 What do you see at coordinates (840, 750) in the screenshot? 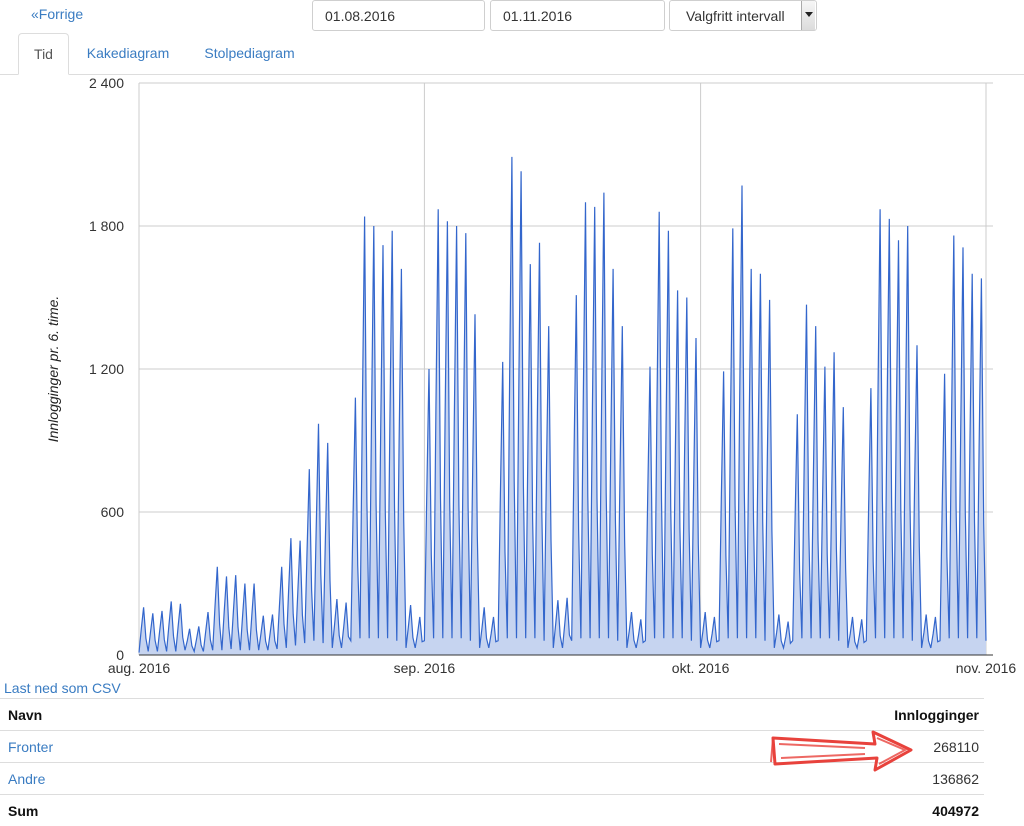
I see `red-arrow-annotation` at bounding box center [840, 750].